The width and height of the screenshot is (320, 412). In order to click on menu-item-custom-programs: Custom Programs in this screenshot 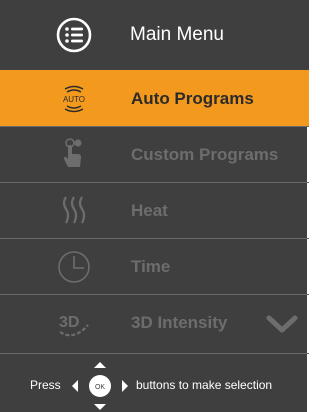, I will do `click(154, 154)`.